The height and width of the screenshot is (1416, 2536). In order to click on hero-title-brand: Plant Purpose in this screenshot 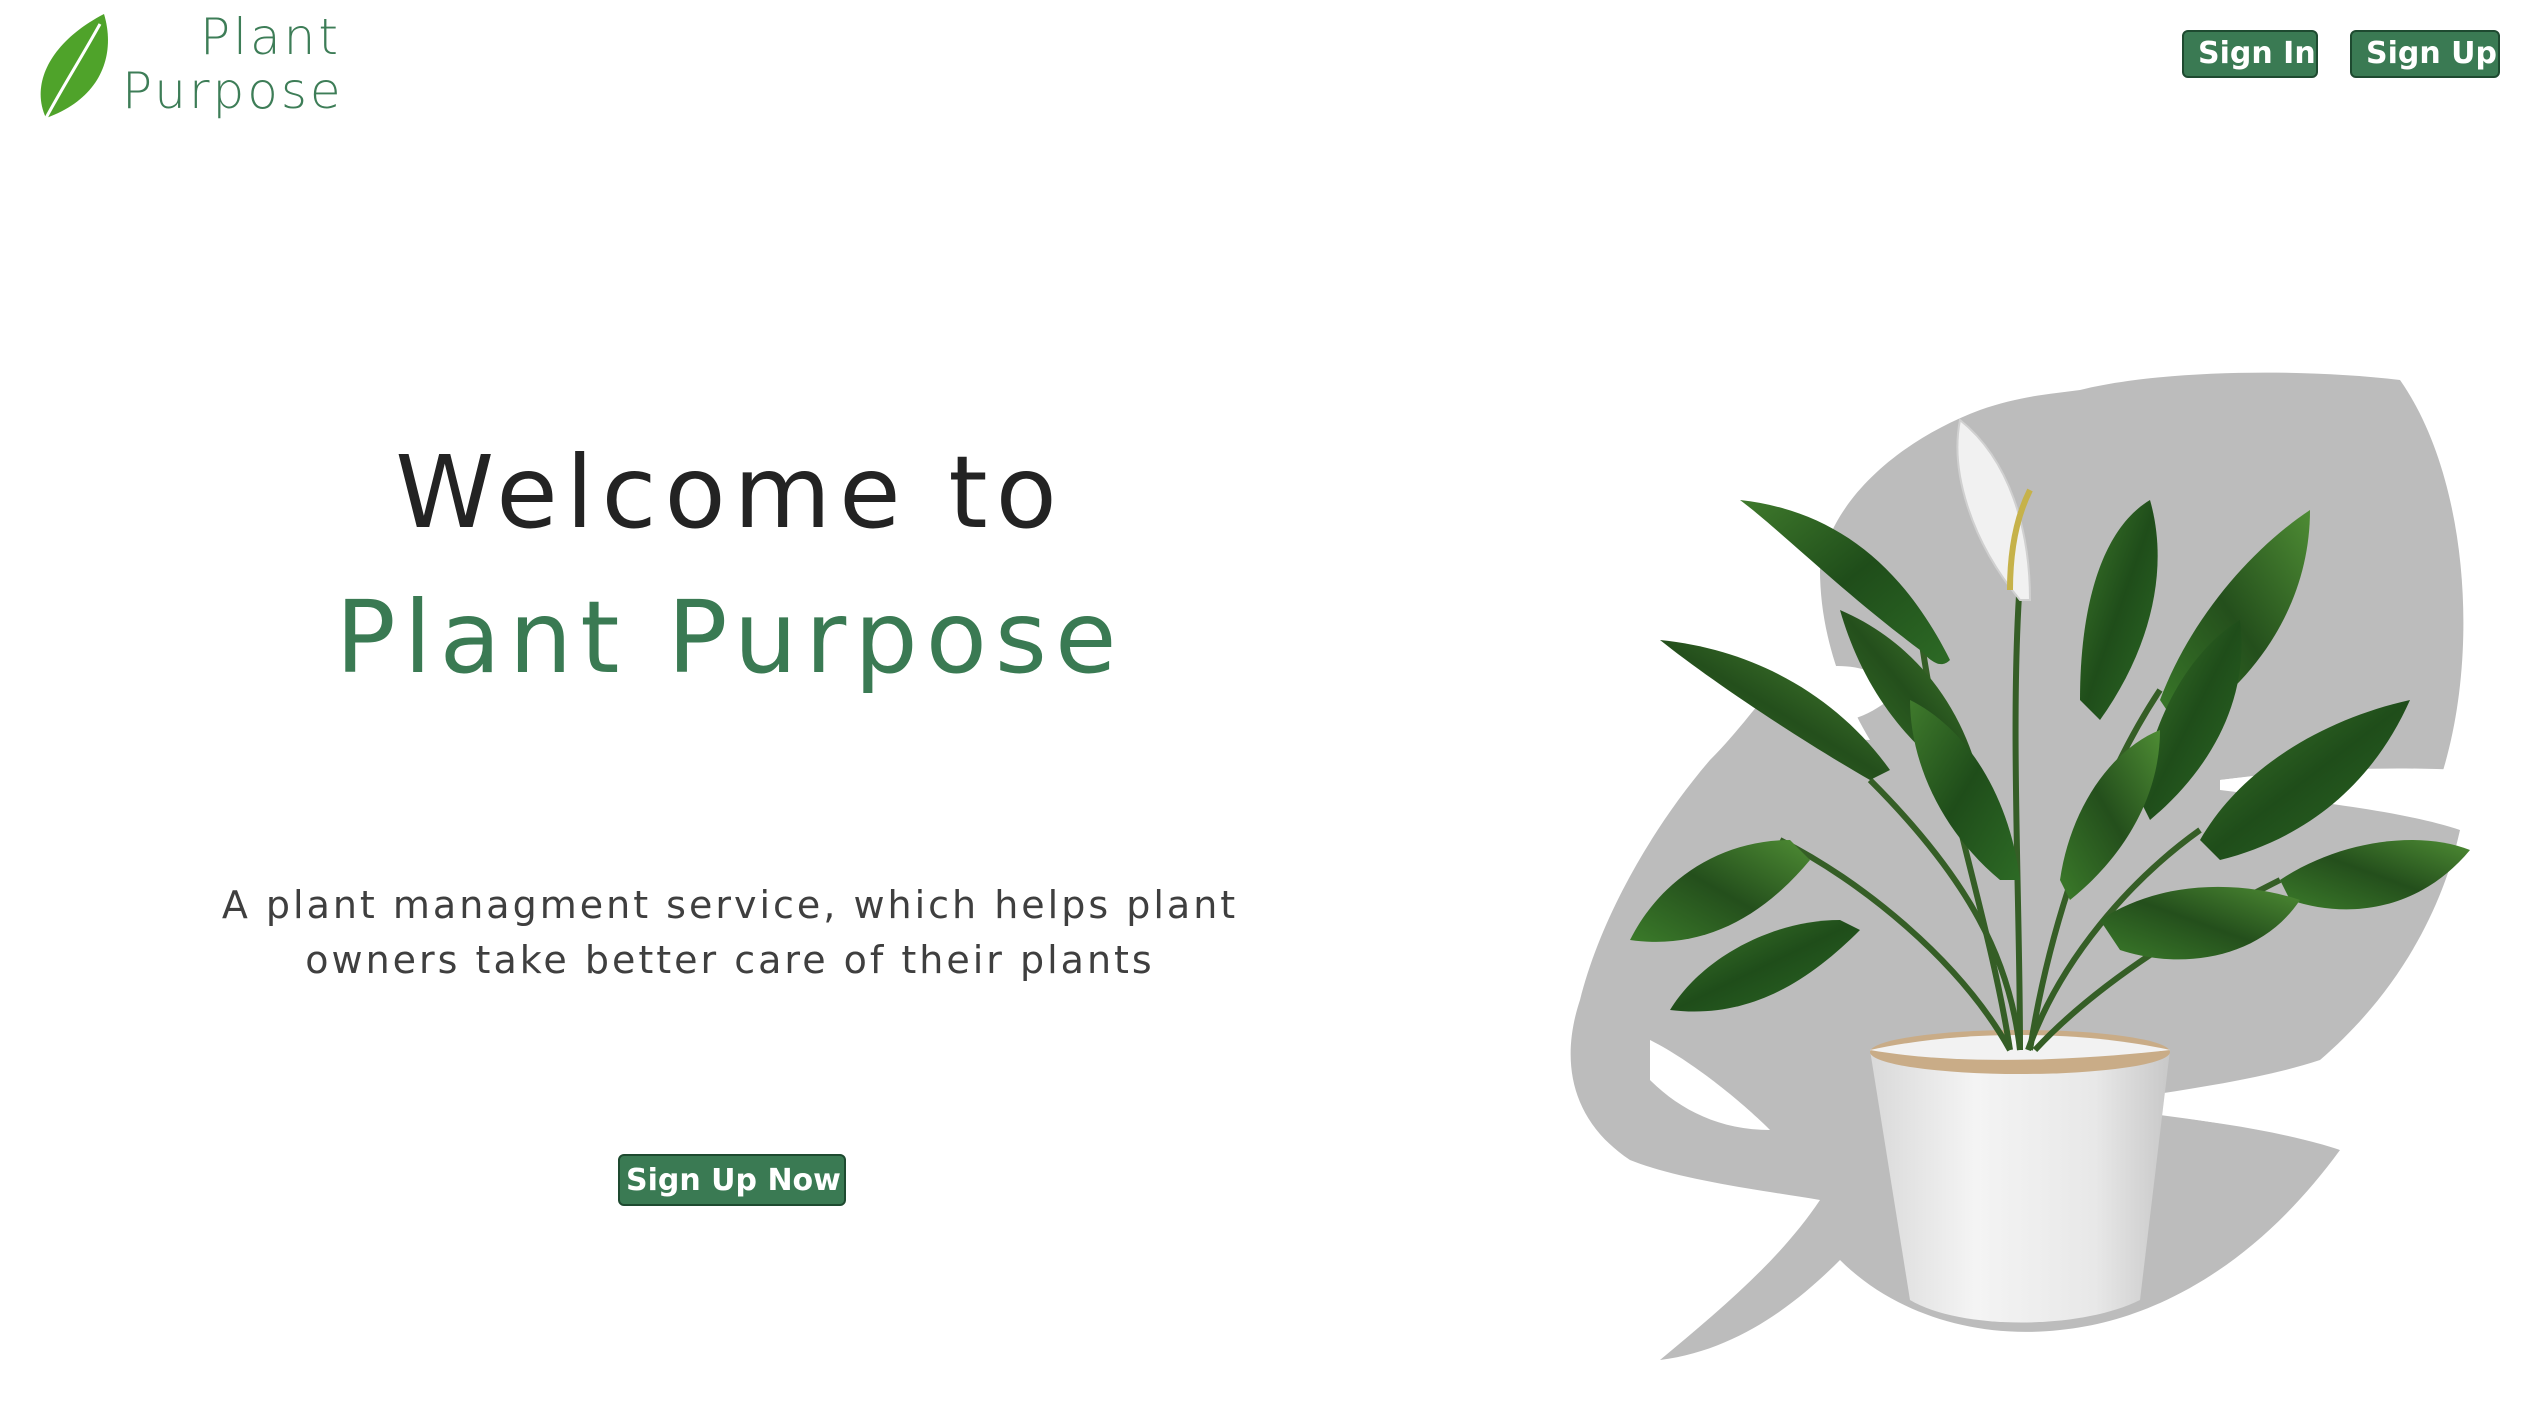, I will do `click(730, 637)`.